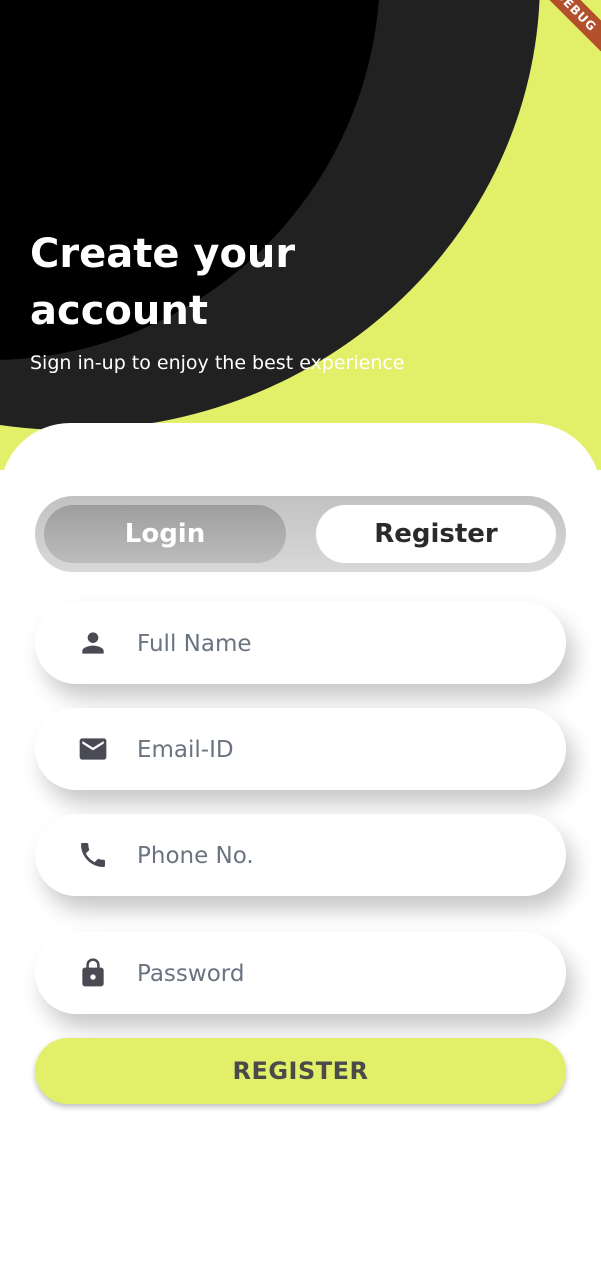 Image resolution: width=601 pixels, height=1280 pixels. Describe the element at coordinates (337, 856) in the screenshot. I see `phone-input` at that location.